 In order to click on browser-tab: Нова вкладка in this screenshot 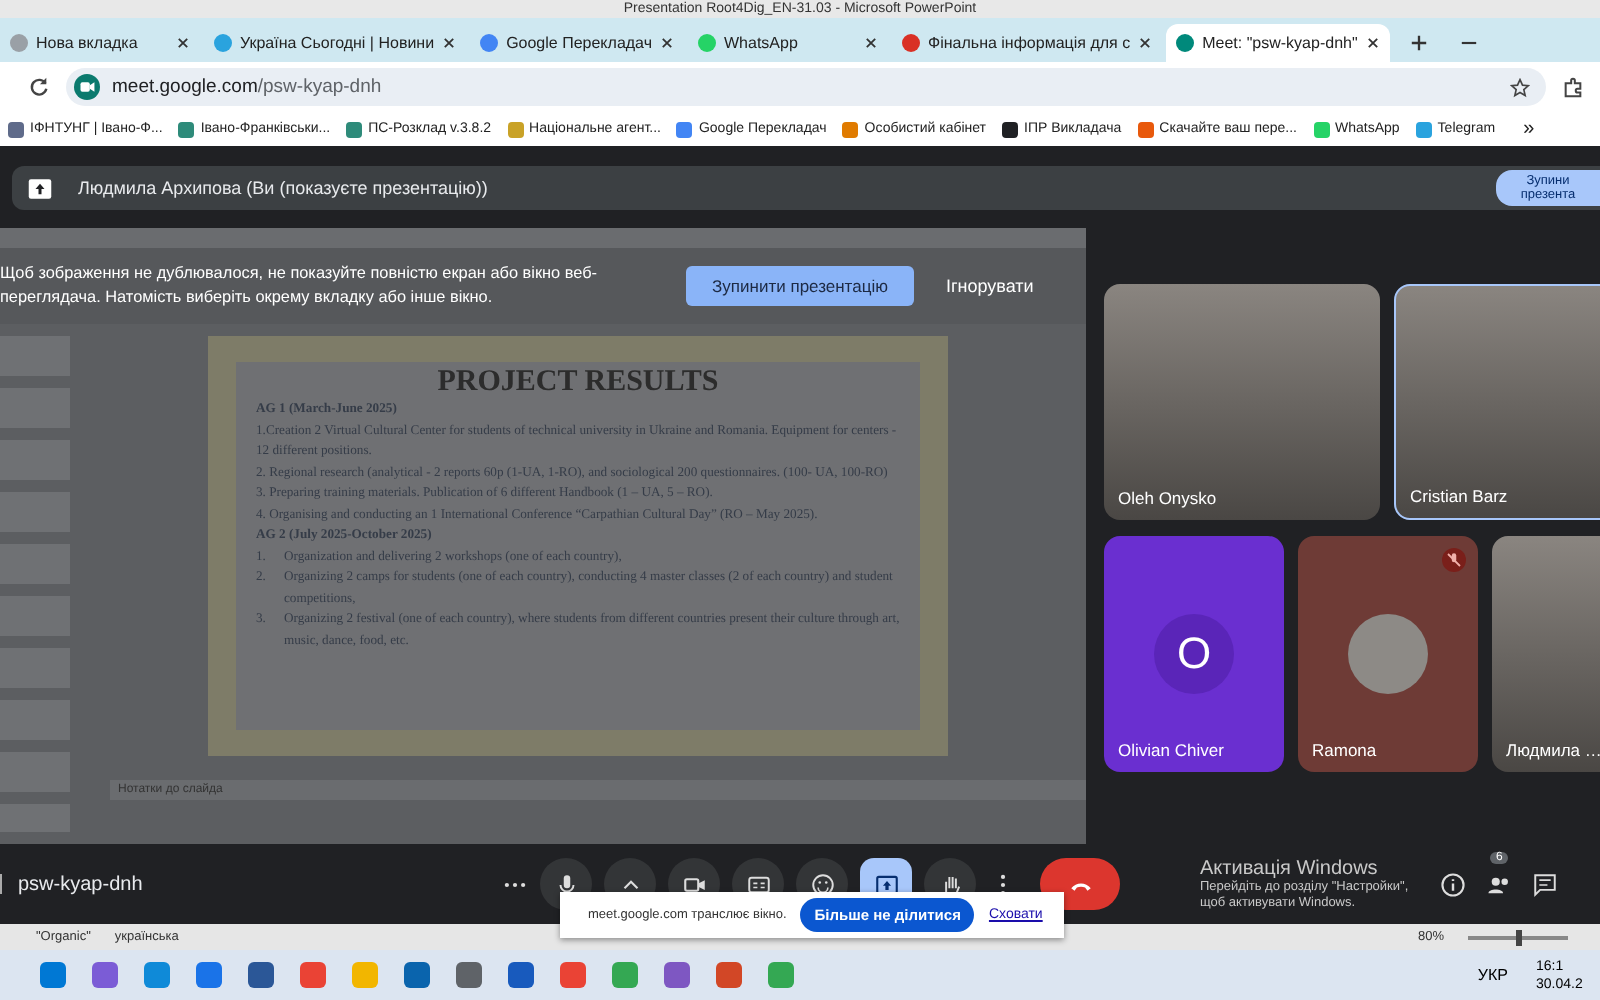, I will do `click(100, 43)`.